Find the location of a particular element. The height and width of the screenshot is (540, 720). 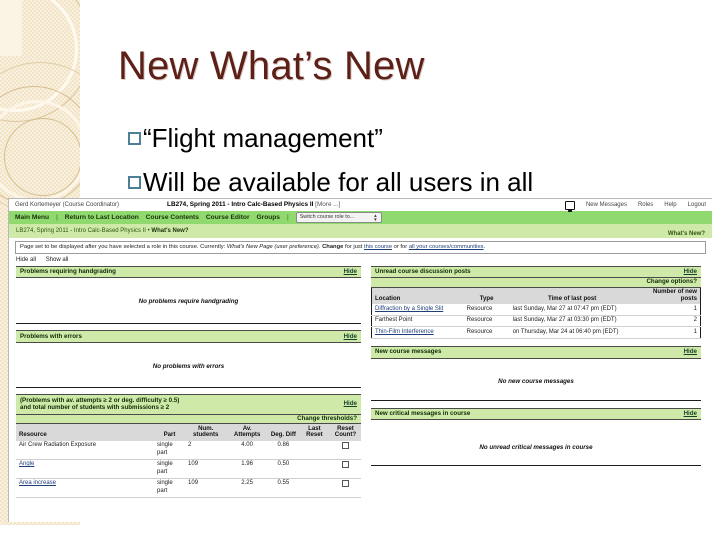

link-new-messages: New Messages is located at coordinates (606, 205).